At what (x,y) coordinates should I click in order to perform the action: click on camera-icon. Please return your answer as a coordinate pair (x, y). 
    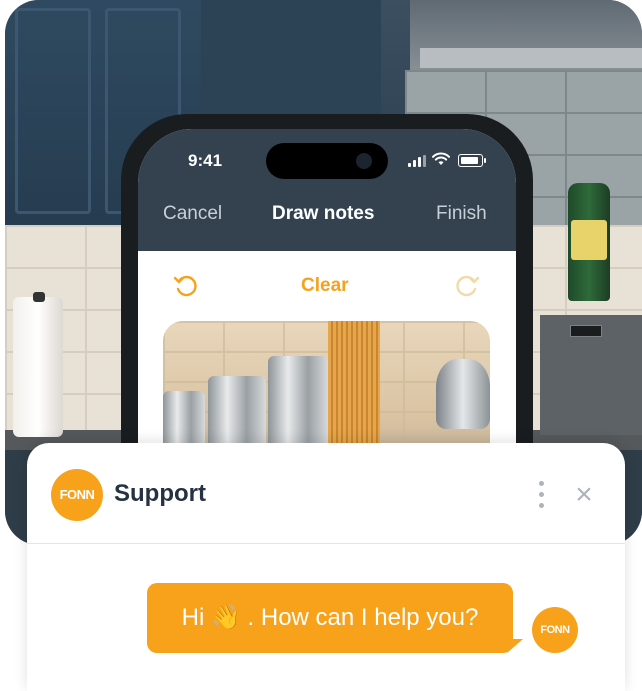
    Looking at the image, I should click on (364, 161).